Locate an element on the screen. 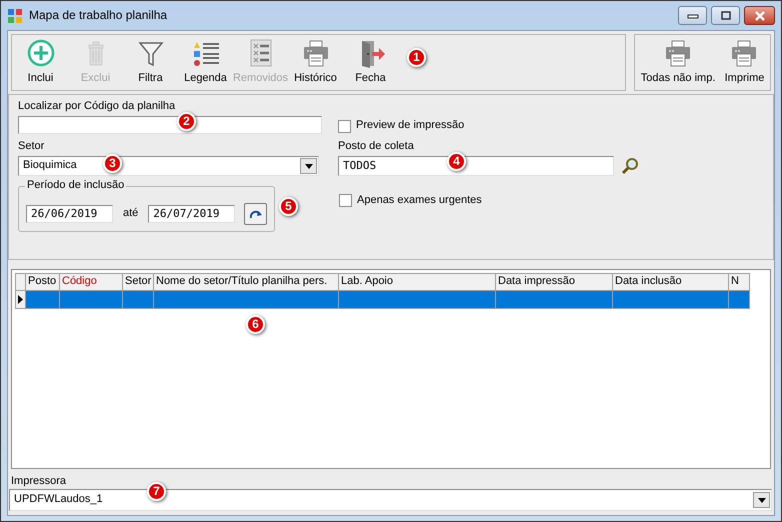 This screenshot has height=522, width=782. column-header: Lab. Apoio is located at coordinates (417, 282).